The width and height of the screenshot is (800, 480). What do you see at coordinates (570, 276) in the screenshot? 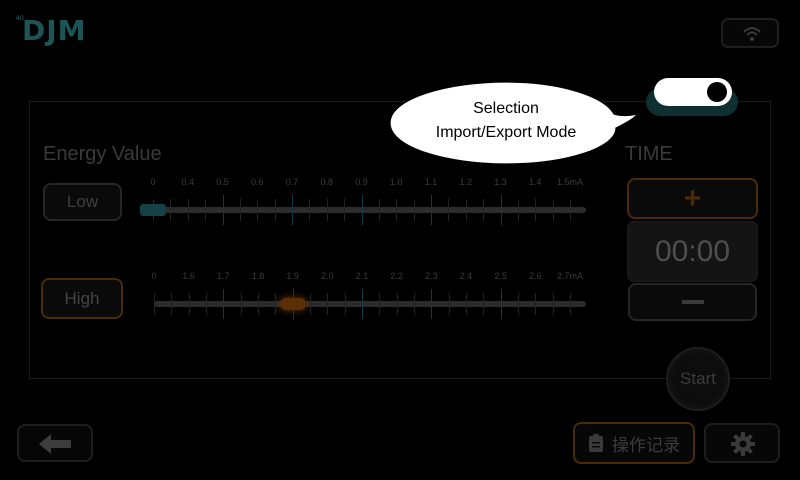
I see `scale-label: 2.7mA` at bounding box center [570, 276].